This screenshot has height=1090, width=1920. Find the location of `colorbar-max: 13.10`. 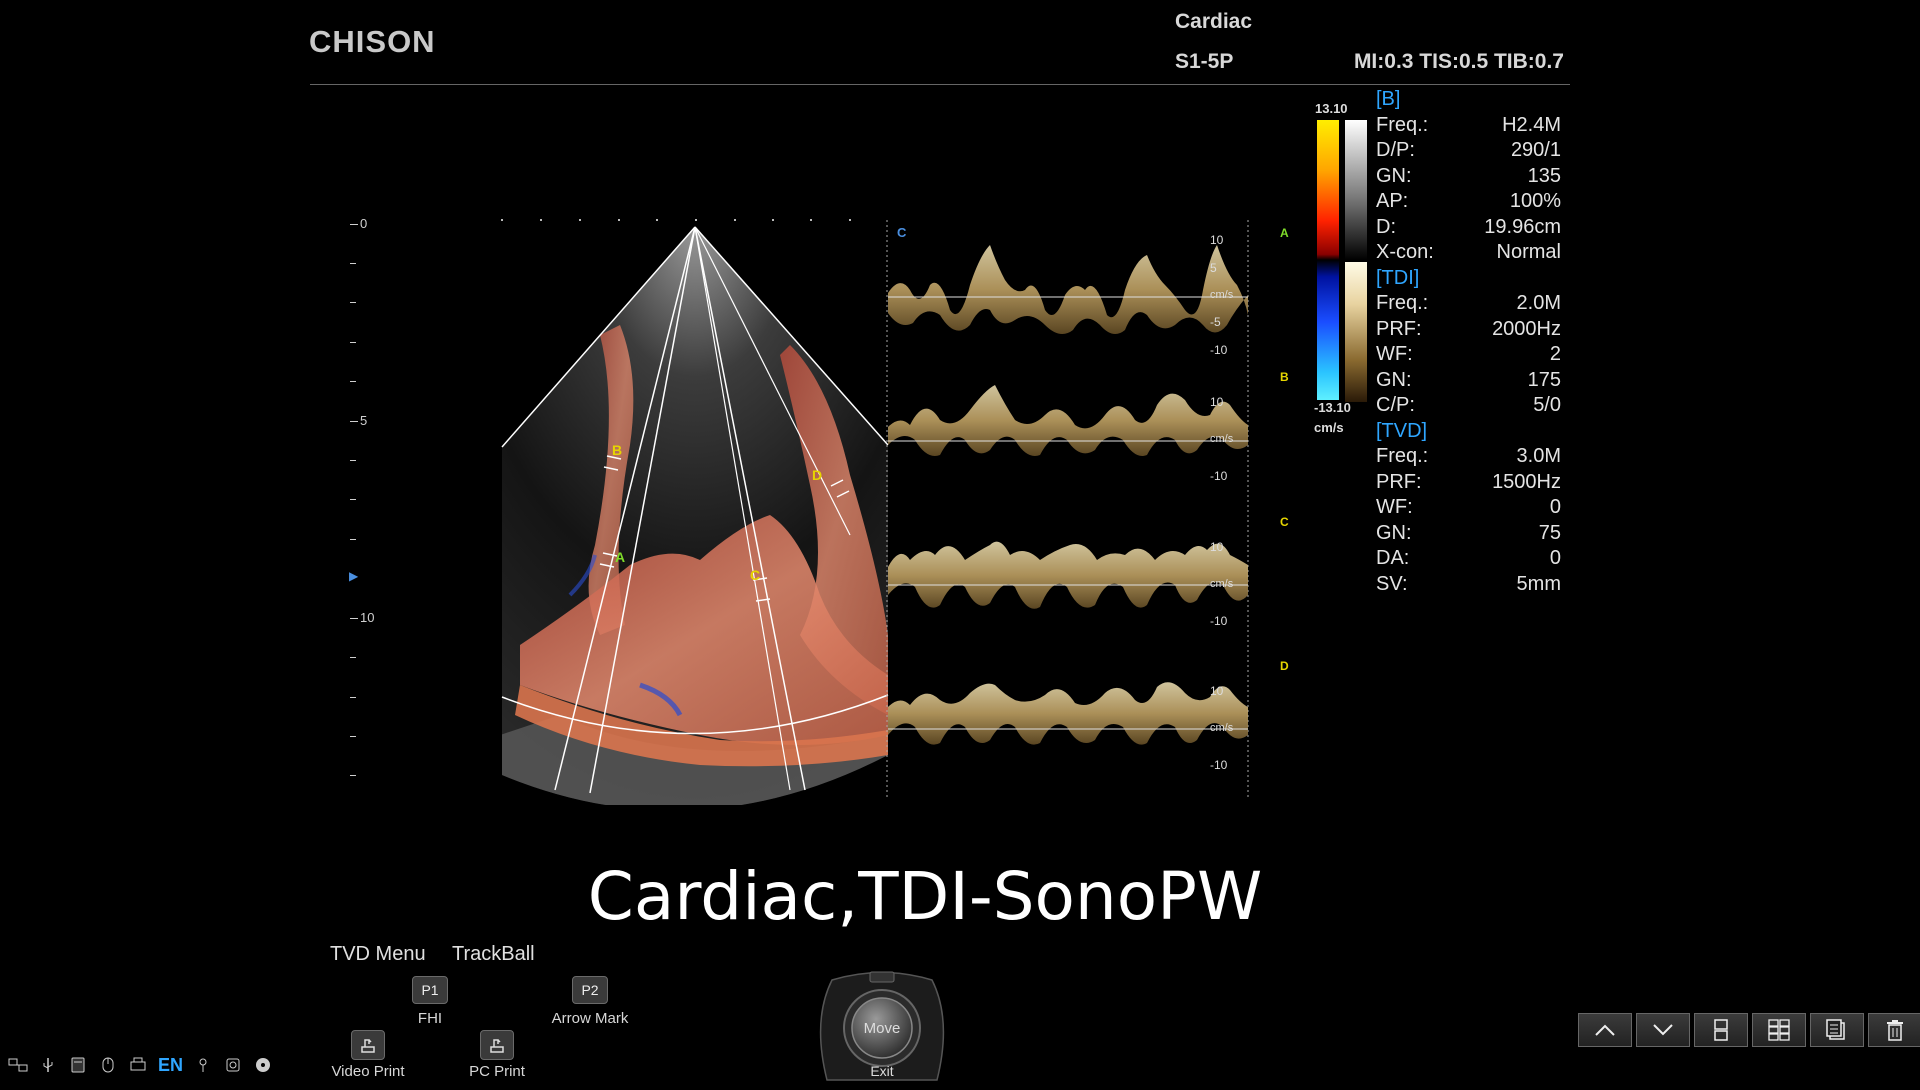

colorbar-max: 13.10 is located at coordinates (1331, 108).